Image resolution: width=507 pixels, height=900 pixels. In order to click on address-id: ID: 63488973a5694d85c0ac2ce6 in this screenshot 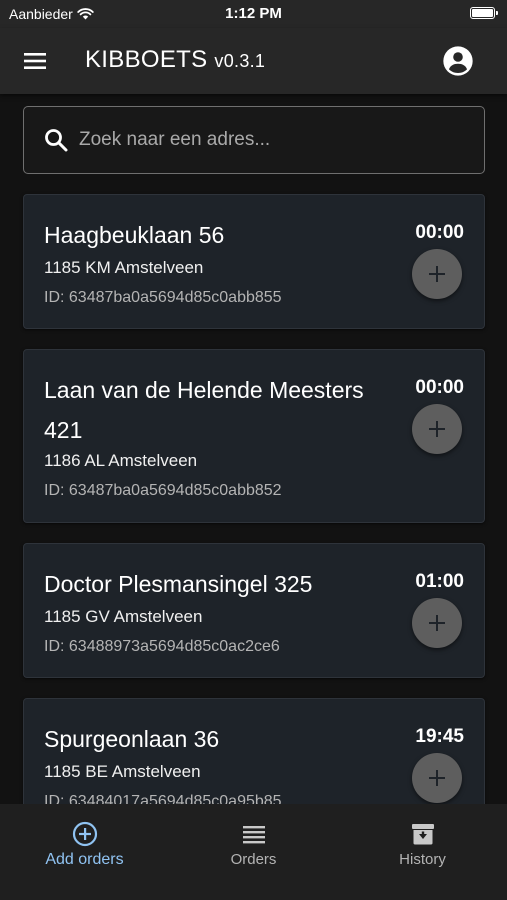, I will do `click(162, 646)`.